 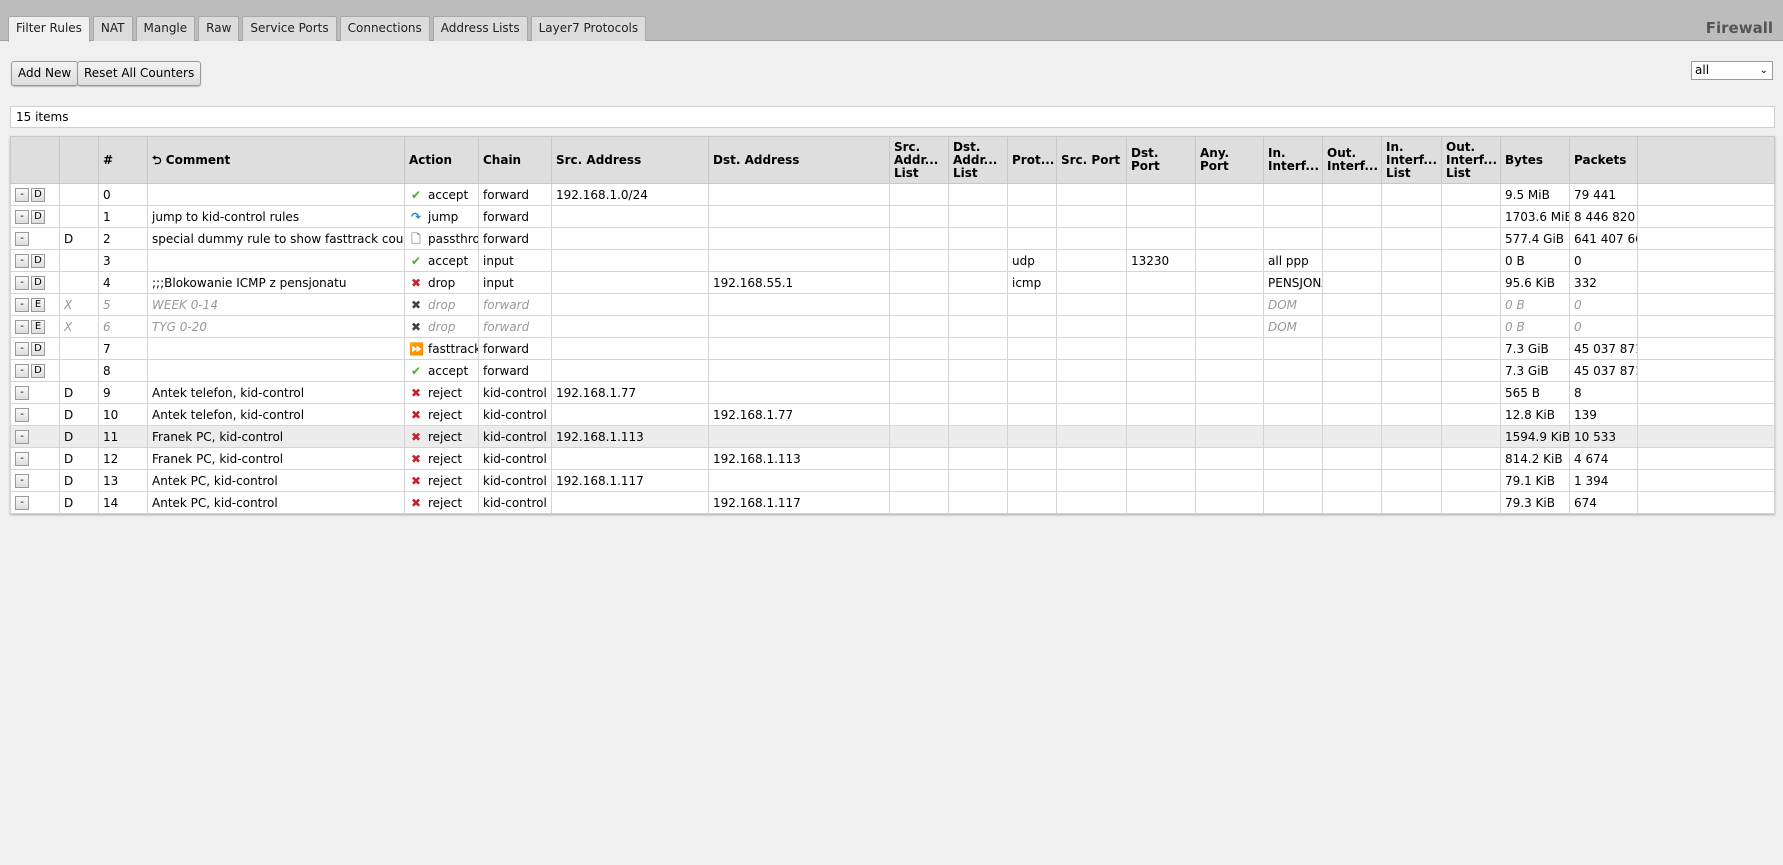 I want to click on column-header: Out. Interf... List, so click(x=1471, y=160).